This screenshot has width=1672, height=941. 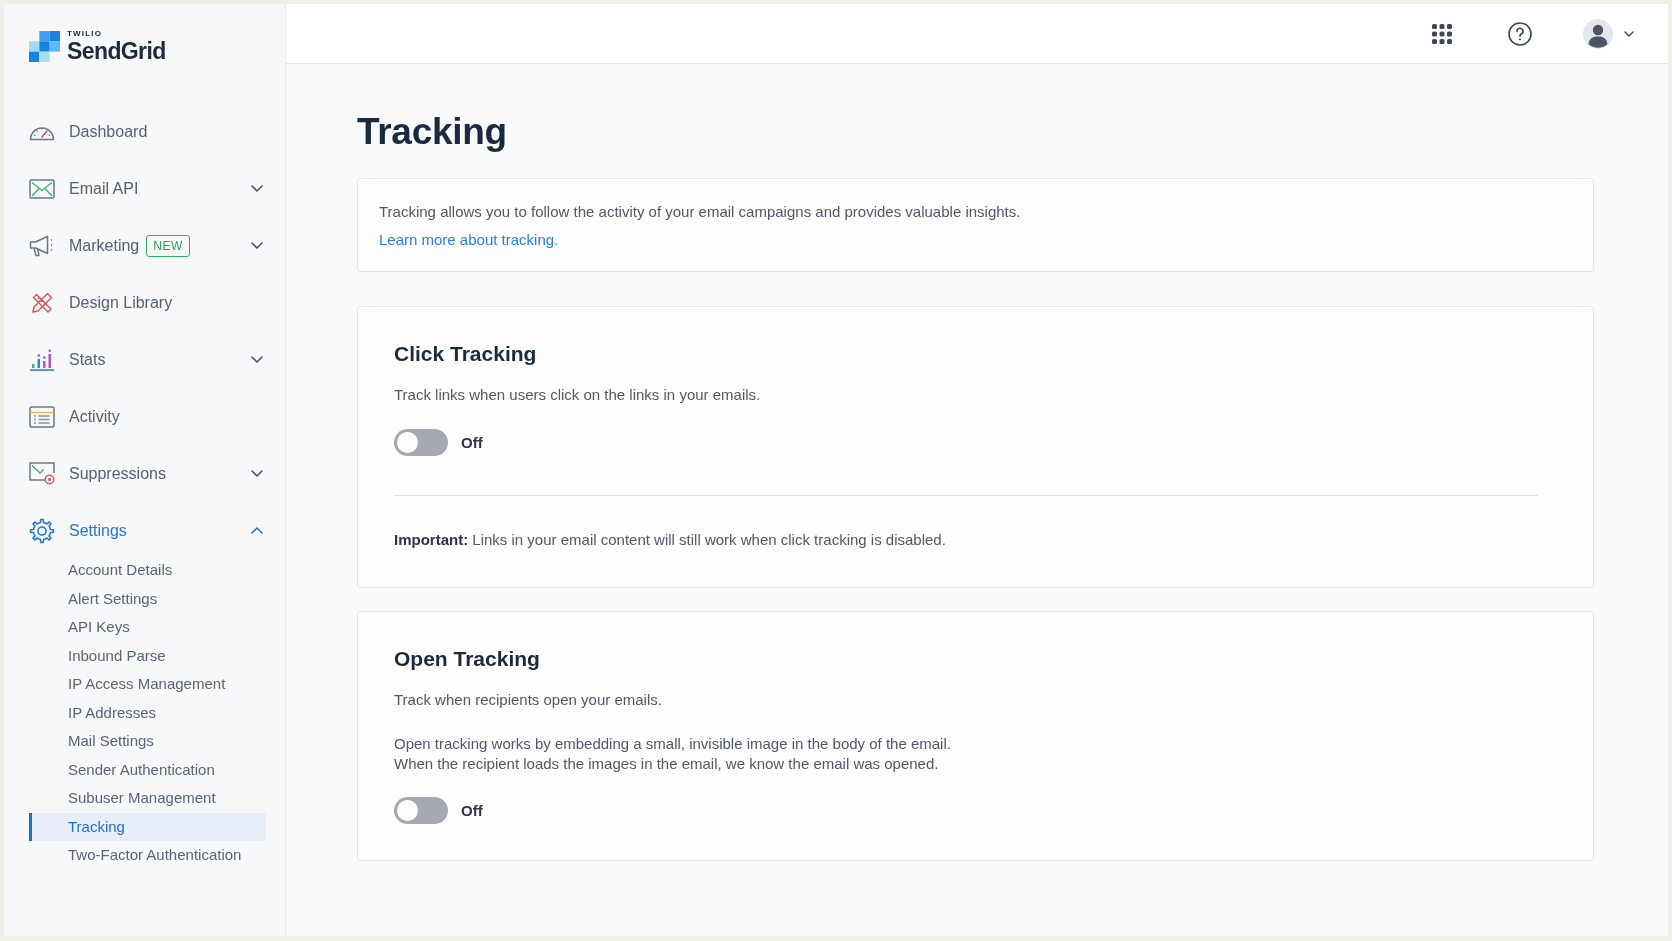 What do you see at coordinates (467, 659) in the screenshot?
I see `section-title: Open Tracking` at bounding box center [467, 659].